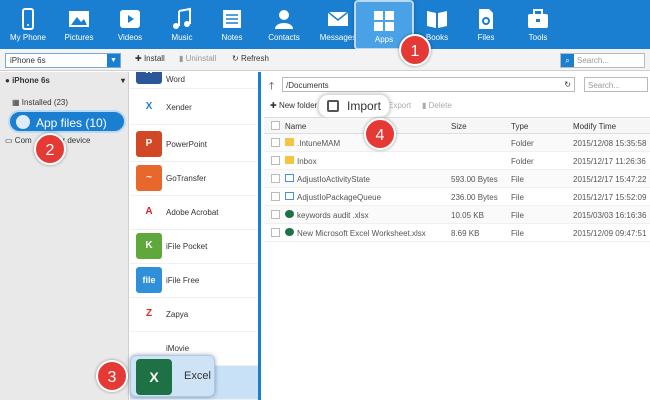  I want to click on column-header-type: Type, so click(519, 126).